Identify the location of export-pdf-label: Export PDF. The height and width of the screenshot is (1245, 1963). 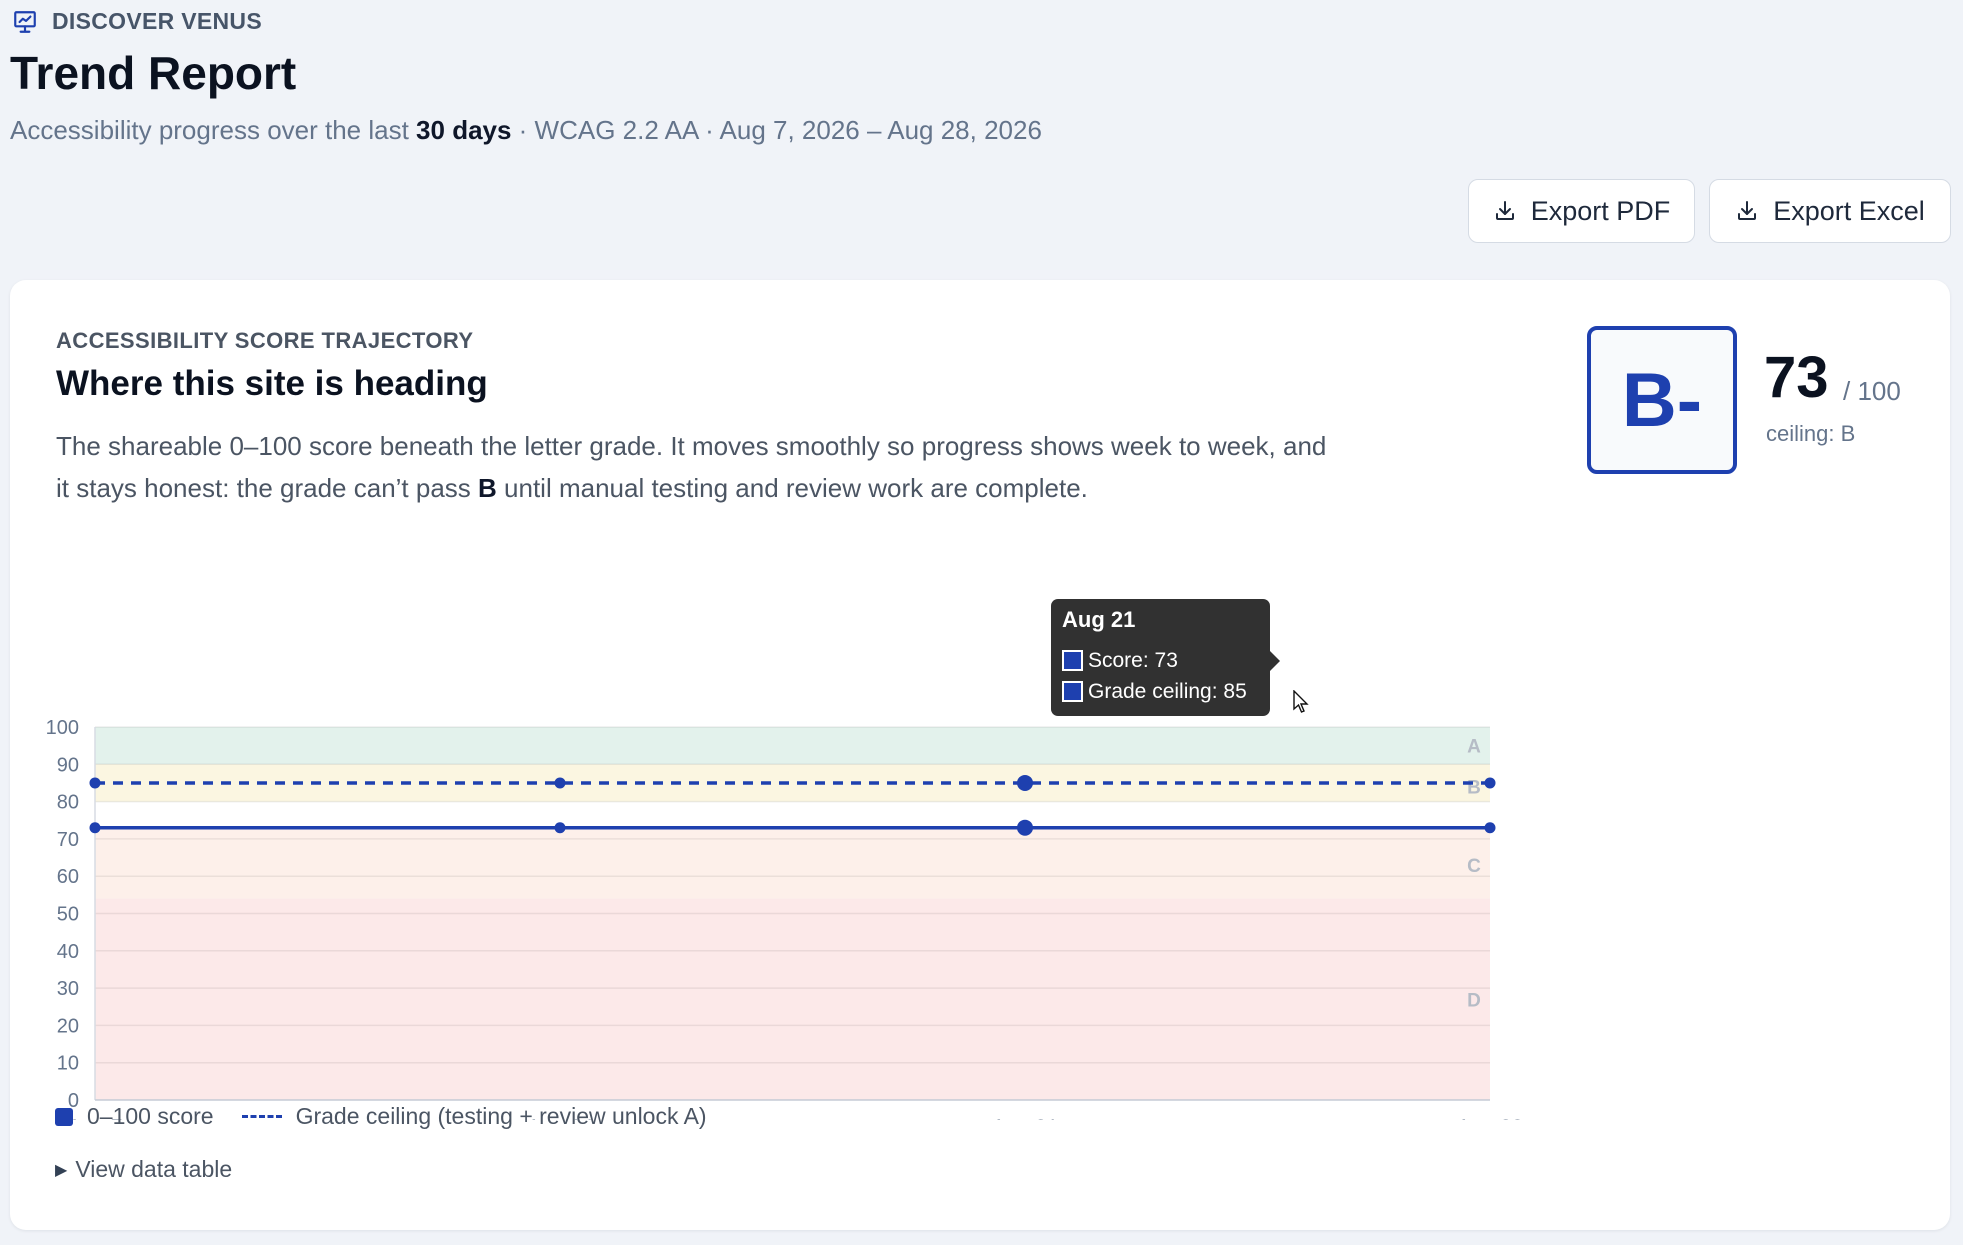
(1600, 210).